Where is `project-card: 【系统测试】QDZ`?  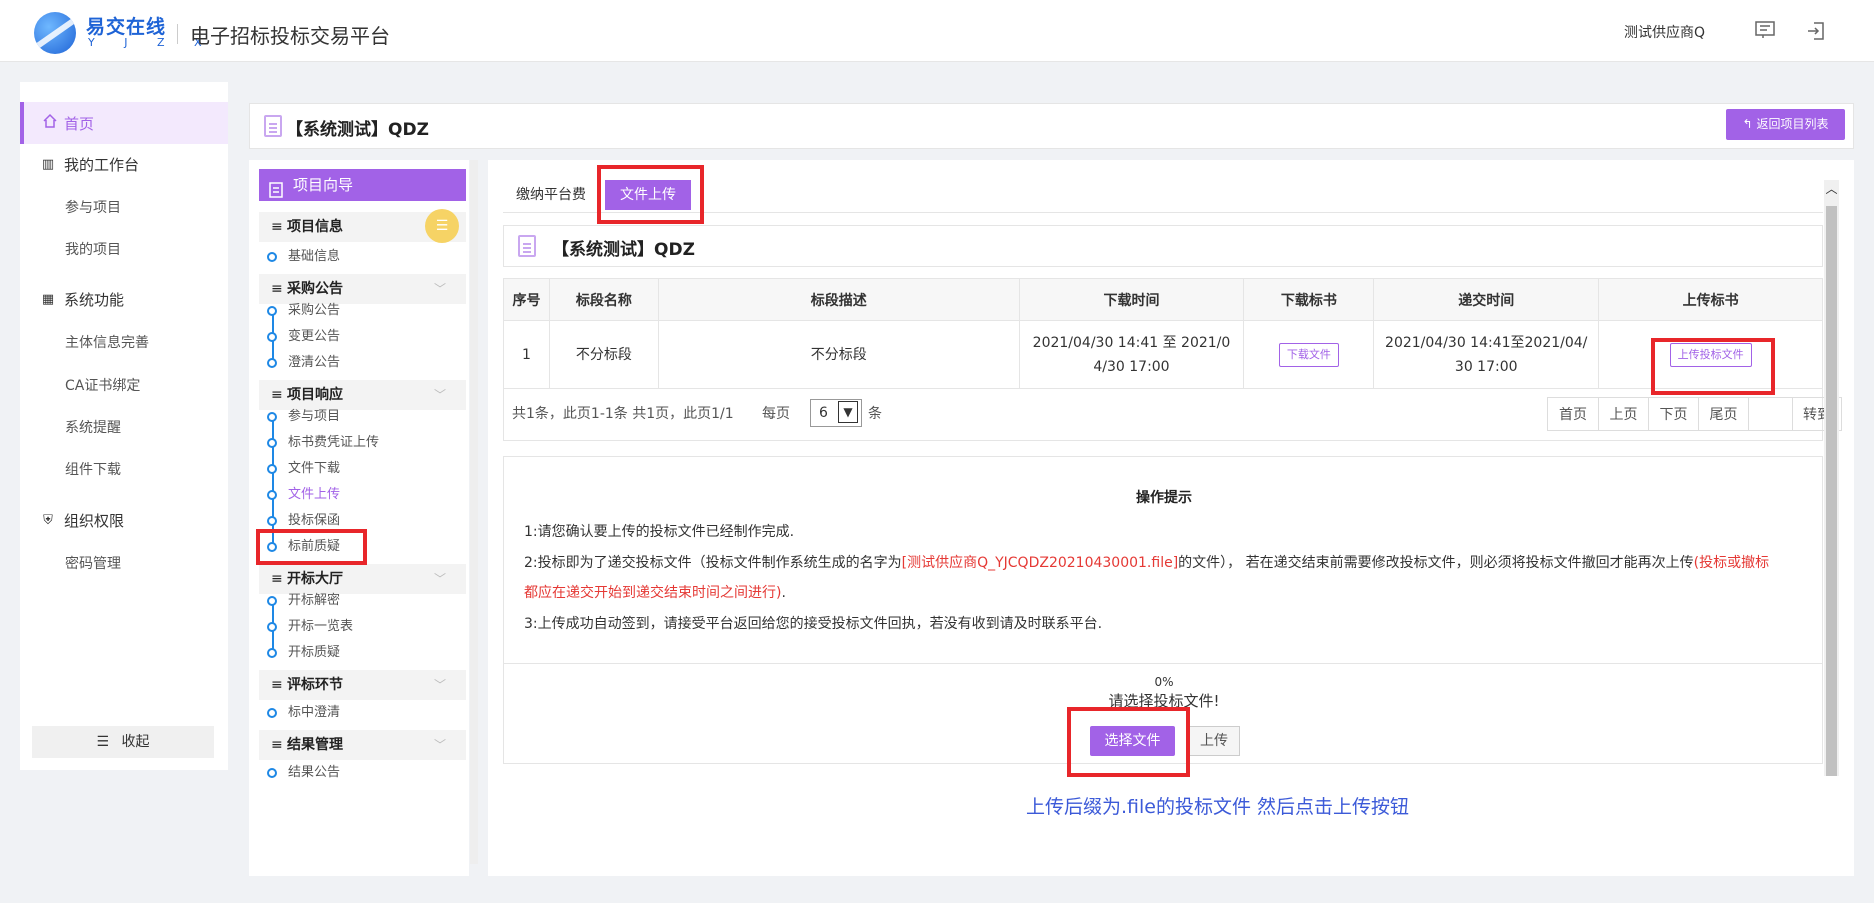
project-card: 【系统测试】QDZ is located at coordinates (1163, 246).